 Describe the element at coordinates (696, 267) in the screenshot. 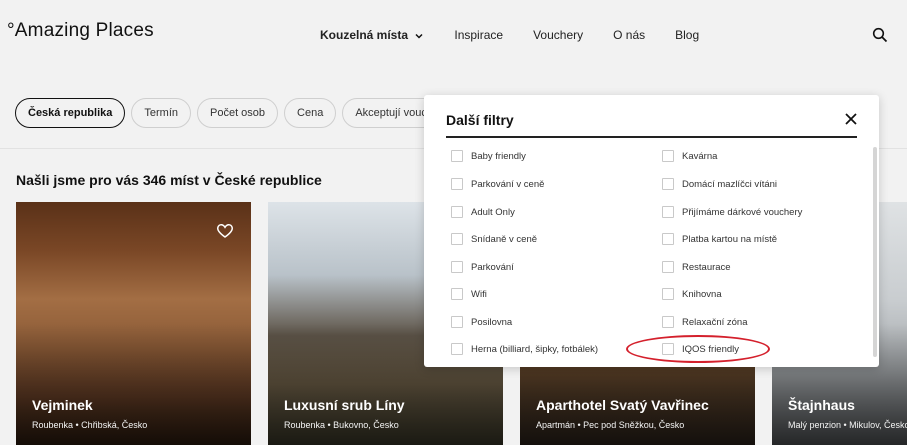

I see `filter-option-restaurant: Restaurace` at that location.